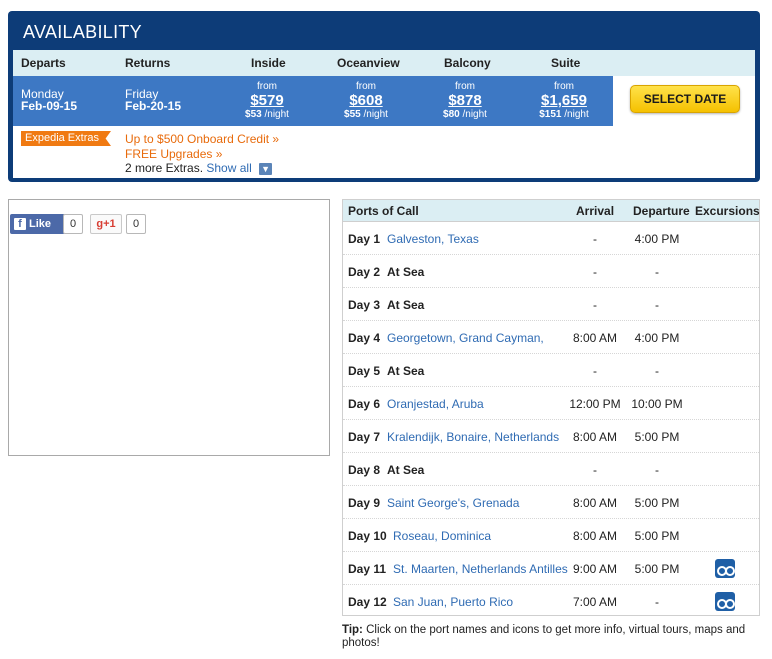  I want to click on google-plus-button: g+1, so click(106, 224).